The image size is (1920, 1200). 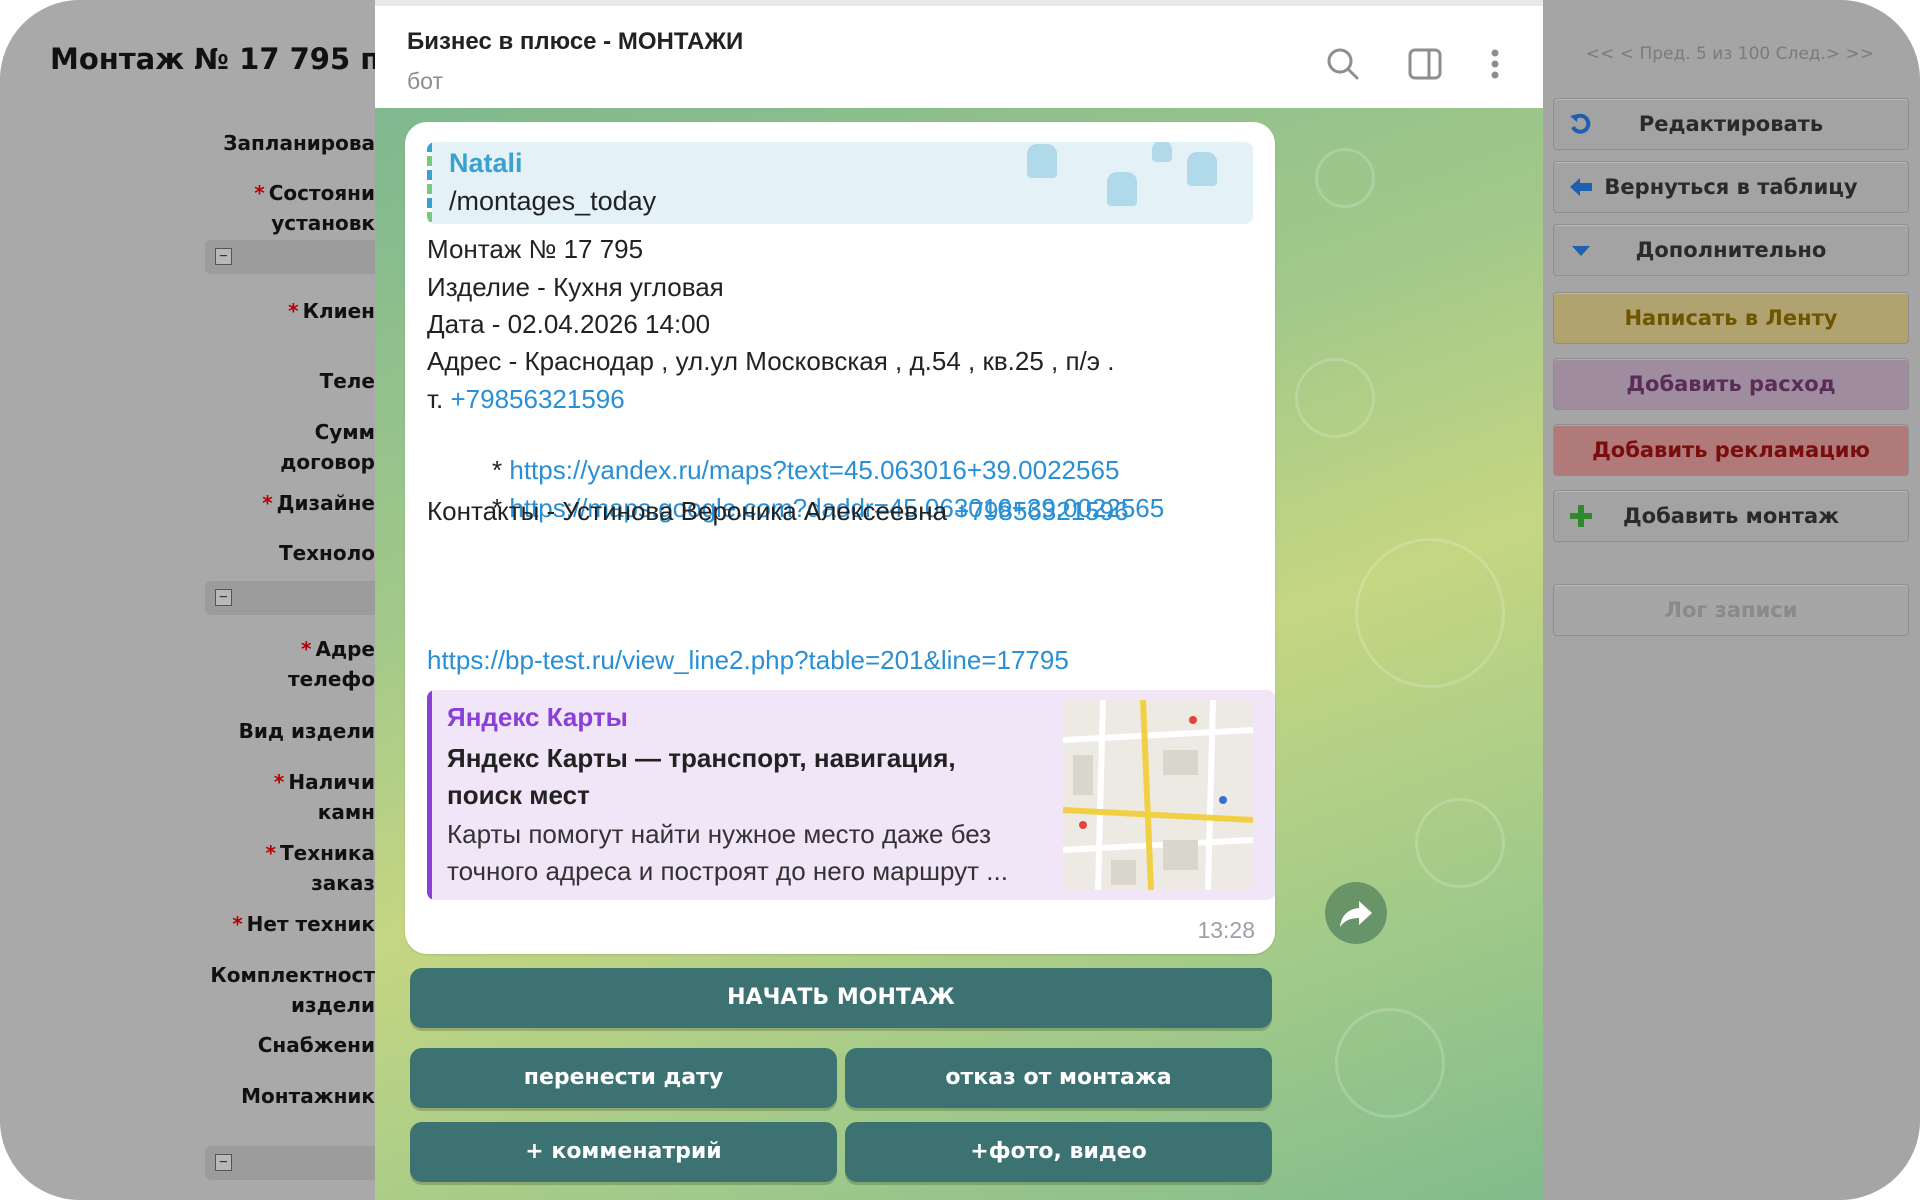 I want to click on field-label-product-type: Вид издели, so click(x=306, y=731).